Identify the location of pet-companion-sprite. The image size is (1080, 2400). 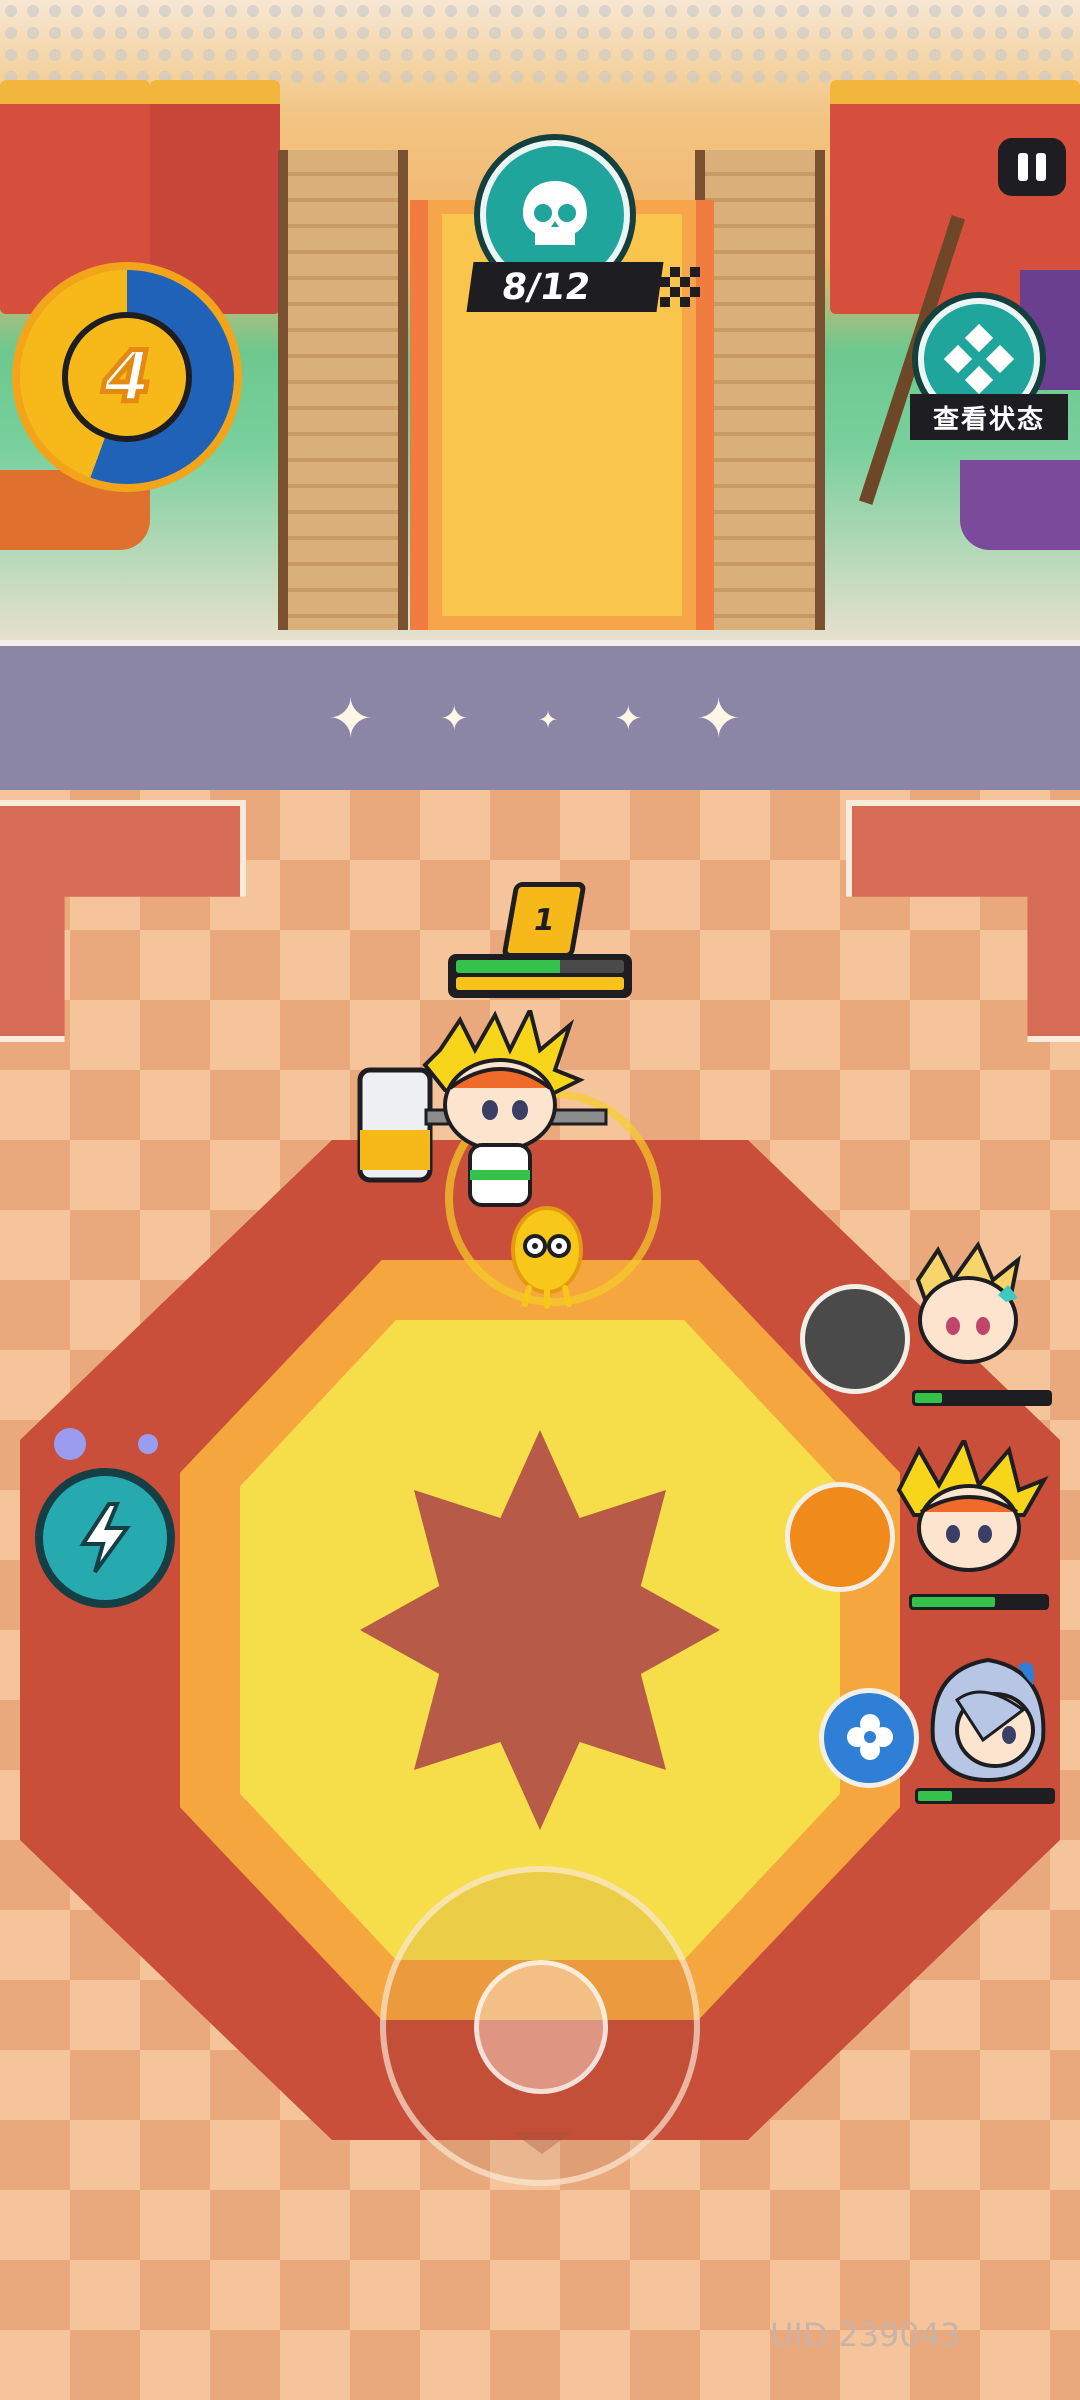
(547, 1257).